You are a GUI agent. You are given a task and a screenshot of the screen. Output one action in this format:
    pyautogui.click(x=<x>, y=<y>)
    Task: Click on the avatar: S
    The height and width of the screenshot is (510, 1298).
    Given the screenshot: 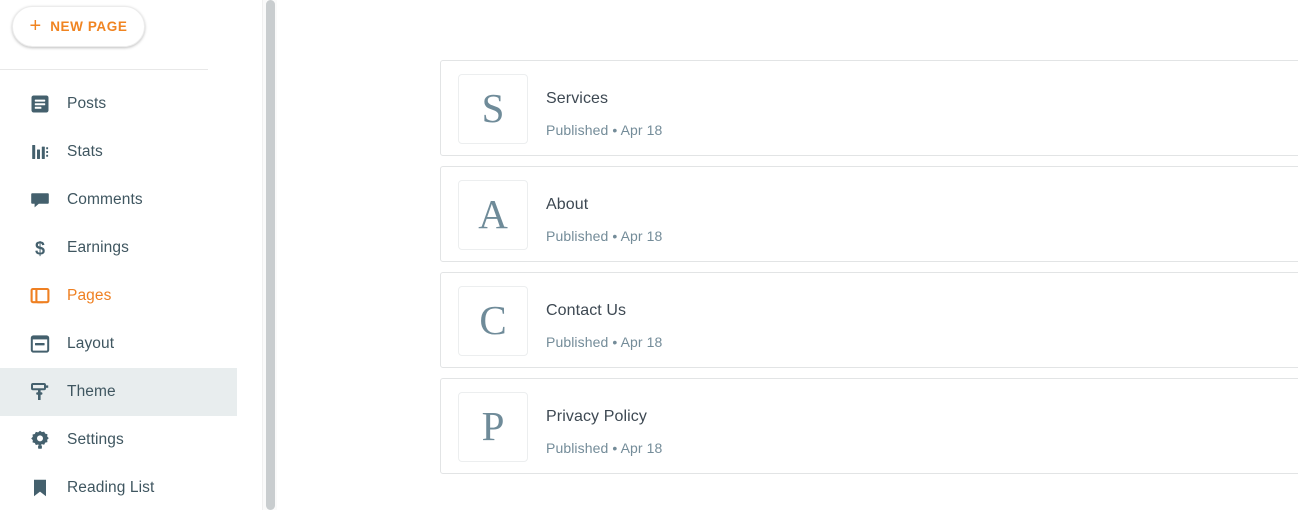 What is the action you would take?
    pyautogui.click(x=493, y=109)
    